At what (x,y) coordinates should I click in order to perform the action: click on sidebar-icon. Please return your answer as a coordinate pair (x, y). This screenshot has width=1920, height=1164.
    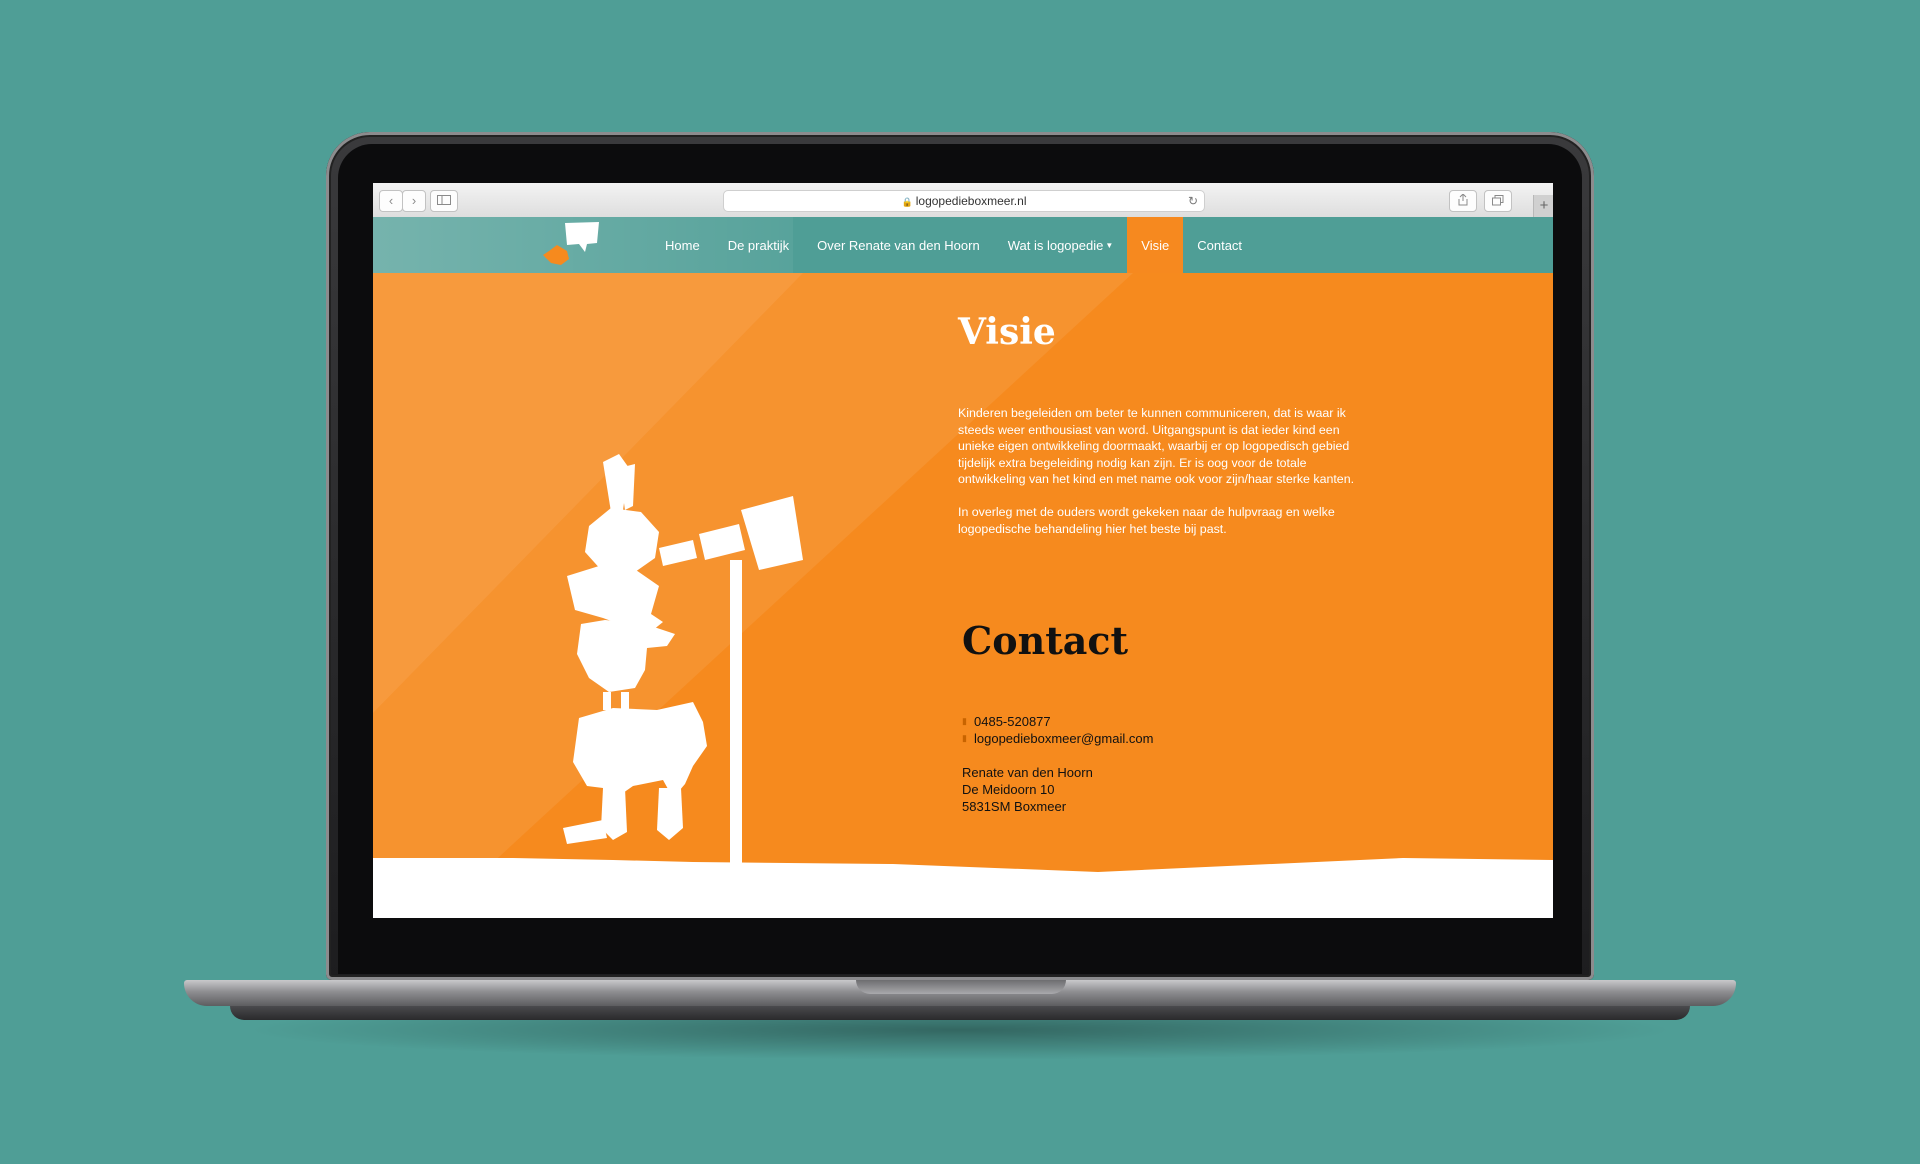
    Looking at the image, I should click on (444, 201).